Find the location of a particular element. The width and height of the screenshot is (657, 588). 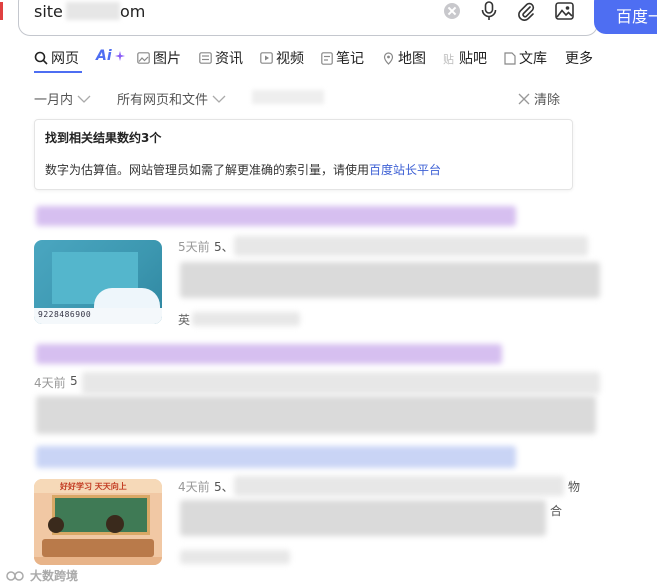

svg-text: 贴 is located at coordinates (448, 58).